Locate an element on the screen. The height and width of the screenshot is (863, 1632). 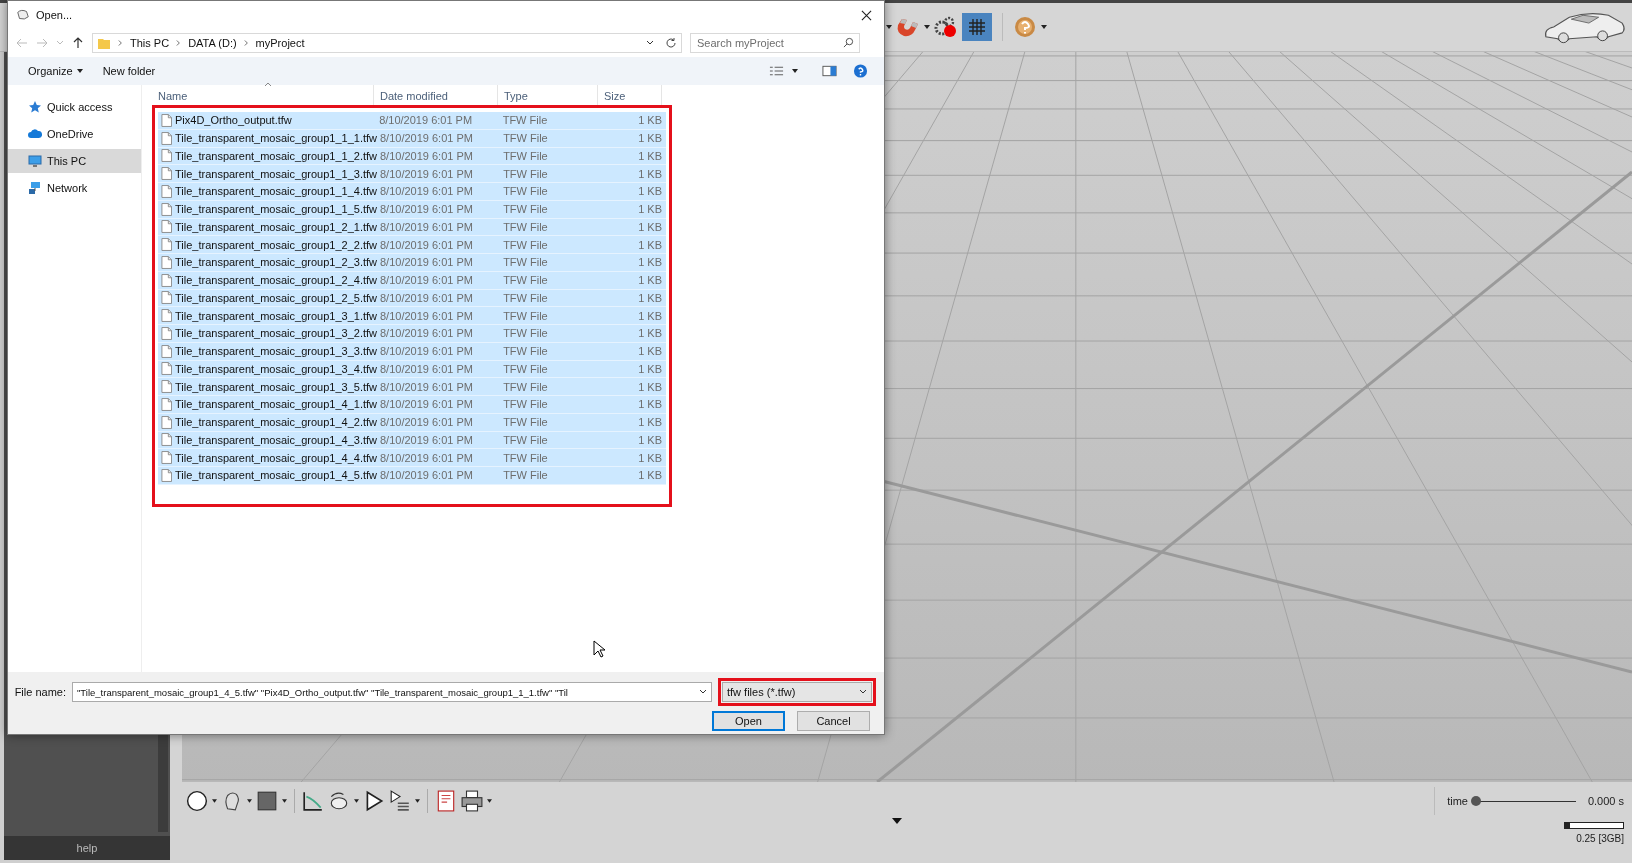
file-row: Tile_transparent_mosaic_group1_3_1.tfw 8/10/2019 6:01 PM TFW File 1 KB is located at coordinates (412, 316).